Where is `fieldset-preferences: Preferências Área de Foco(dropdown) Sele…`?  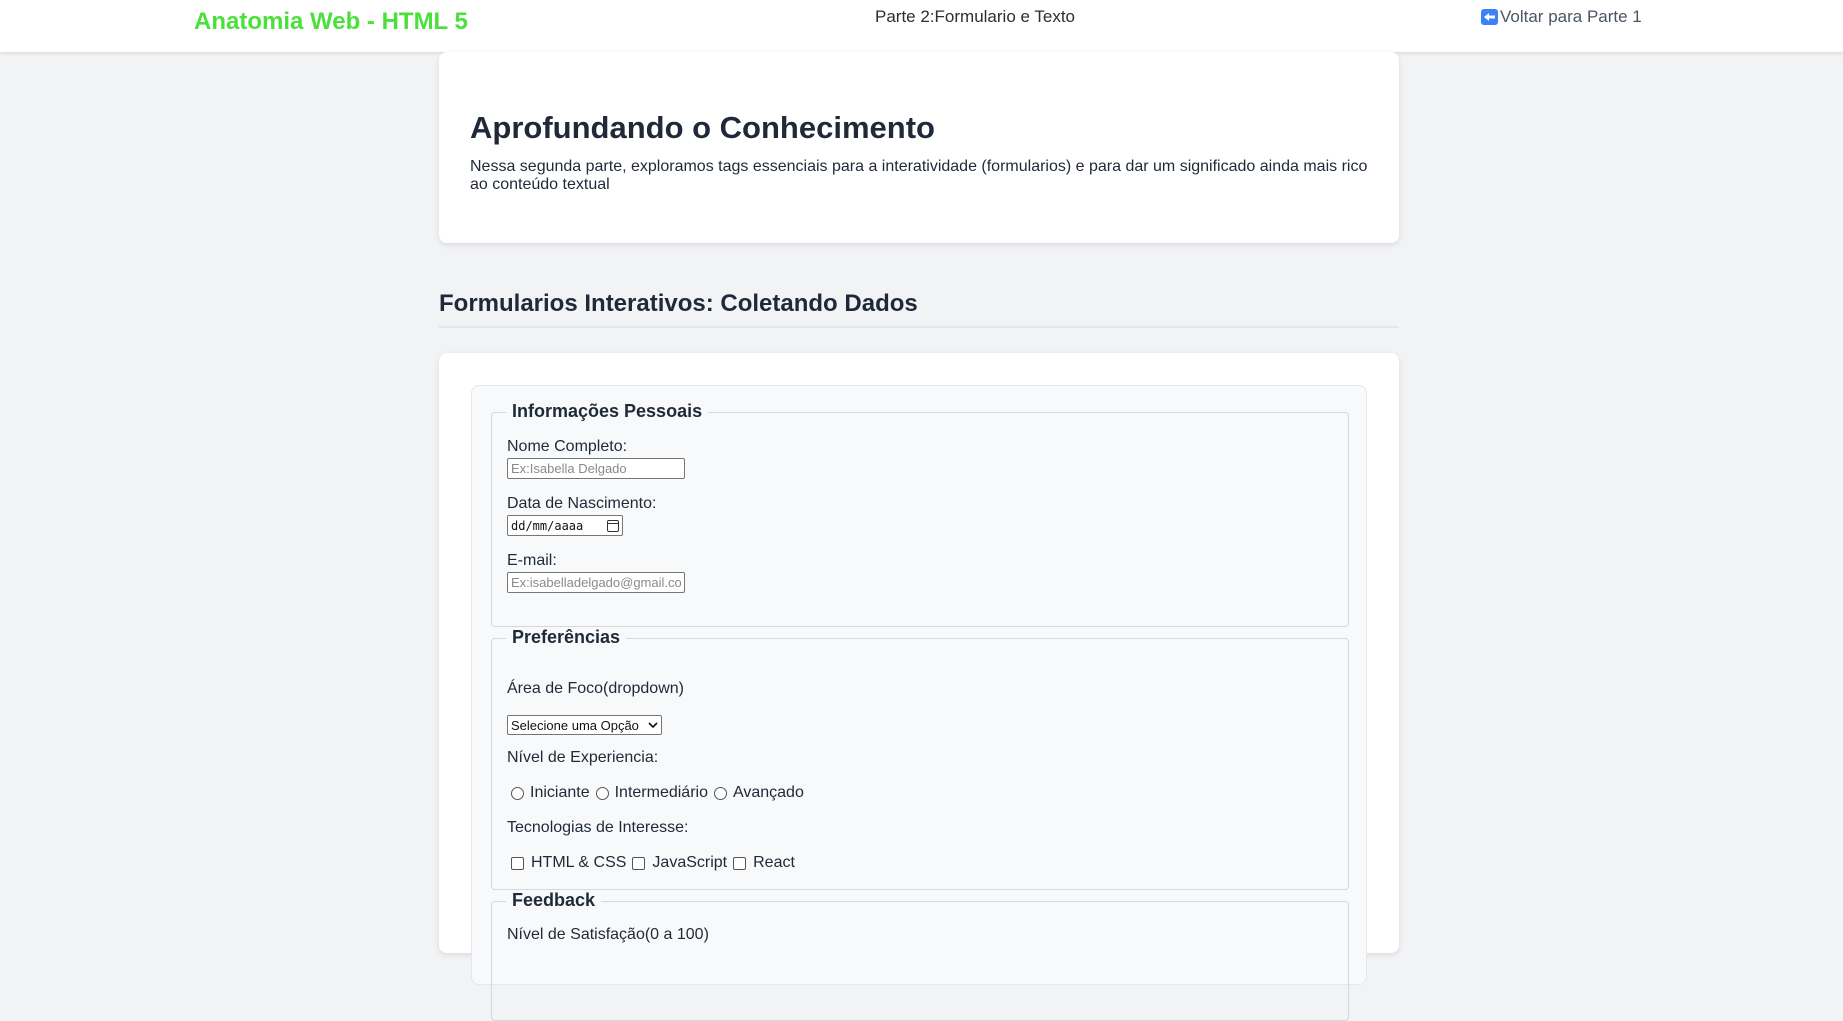
fieldset-preferences: Preferências Área de Foco(dropdown) Sele… is located at coordinates (920, 758).